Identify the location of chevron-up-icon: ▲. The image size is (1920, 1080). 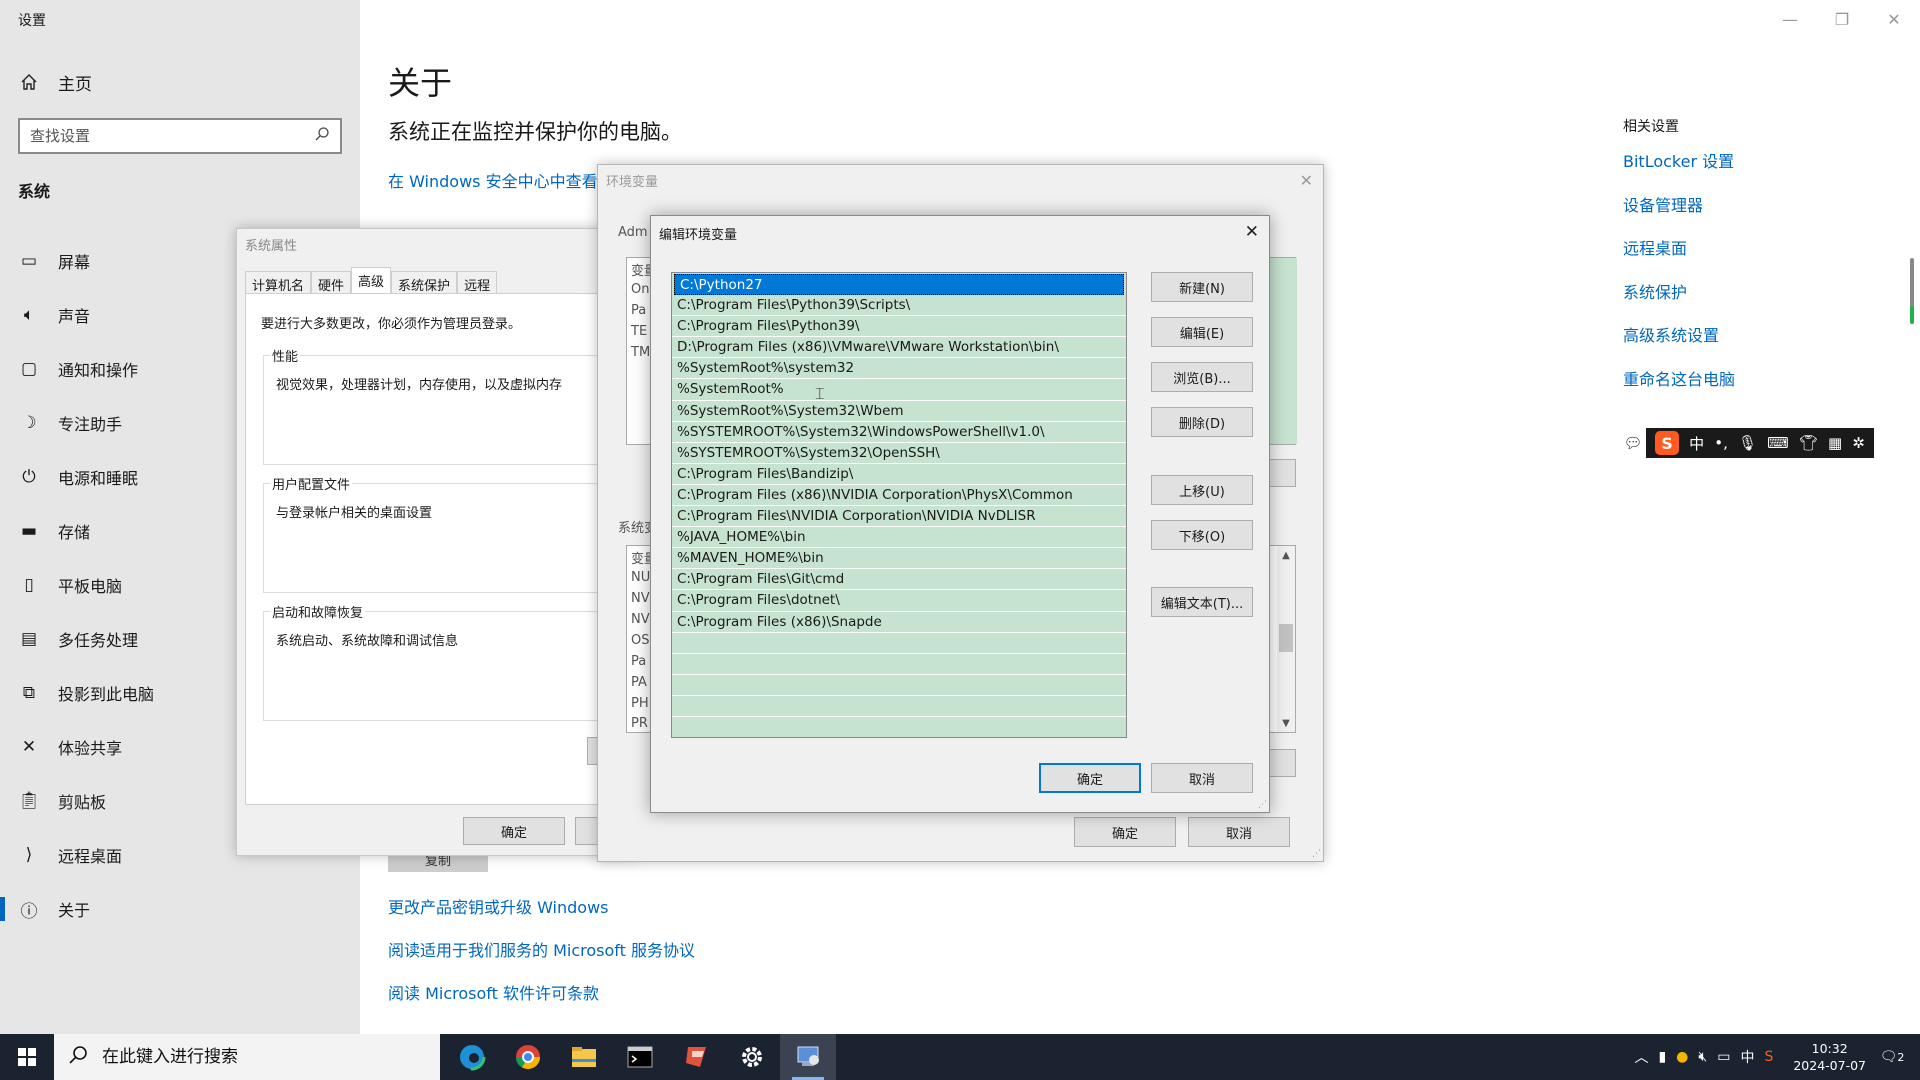
(1286, 555).